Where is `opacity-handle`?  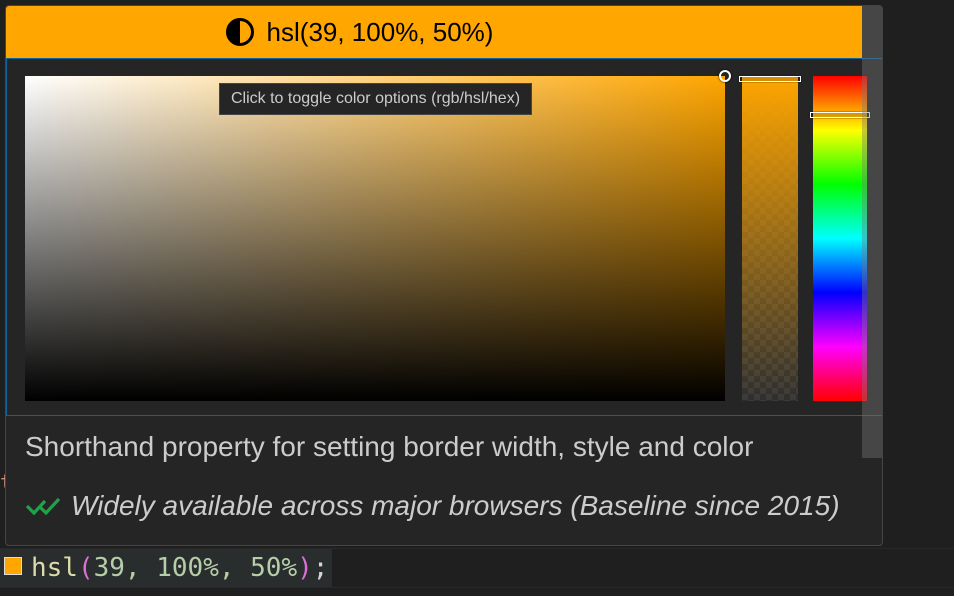
opacity-handle is located at coordinates (770, 79).